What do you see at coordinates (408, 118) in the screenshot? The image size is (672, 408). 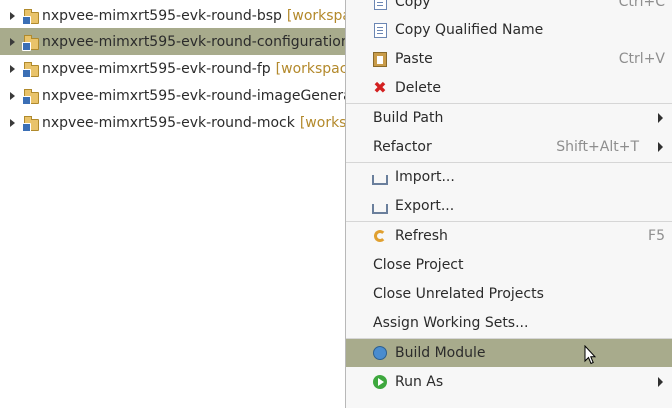 I see `menu-item-label: Build Path` at bounding box center [408, 118].